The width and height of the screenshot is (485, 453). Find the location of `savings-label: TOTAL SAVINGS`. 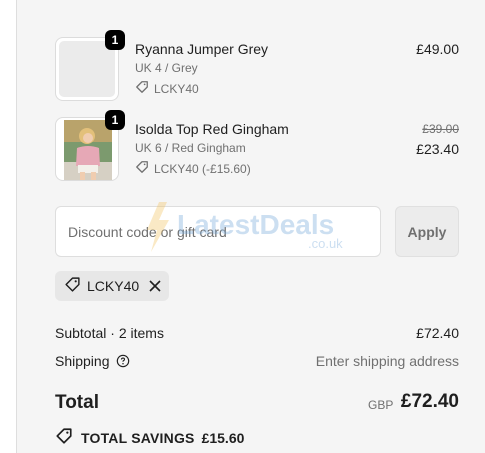

savings-label: TOTAL SAVINGS is located at coordinates (138, 437).